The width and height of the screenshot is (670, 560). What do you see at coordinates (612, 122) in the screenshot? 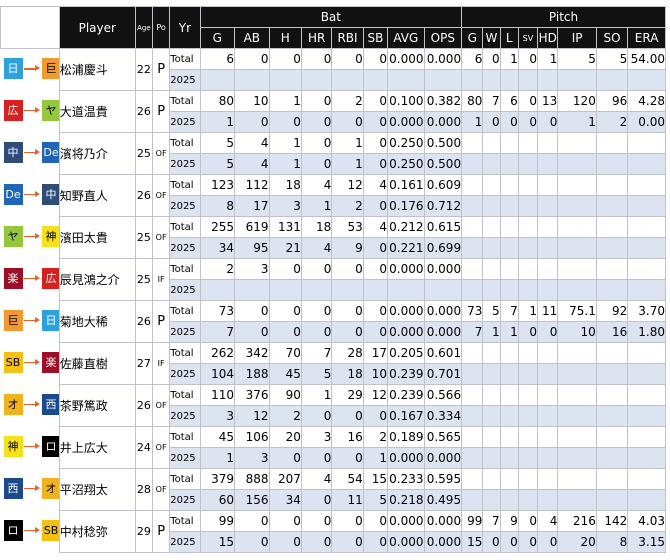
I see `pitch-stat-cell: 2` at bounding box center [612, 122].